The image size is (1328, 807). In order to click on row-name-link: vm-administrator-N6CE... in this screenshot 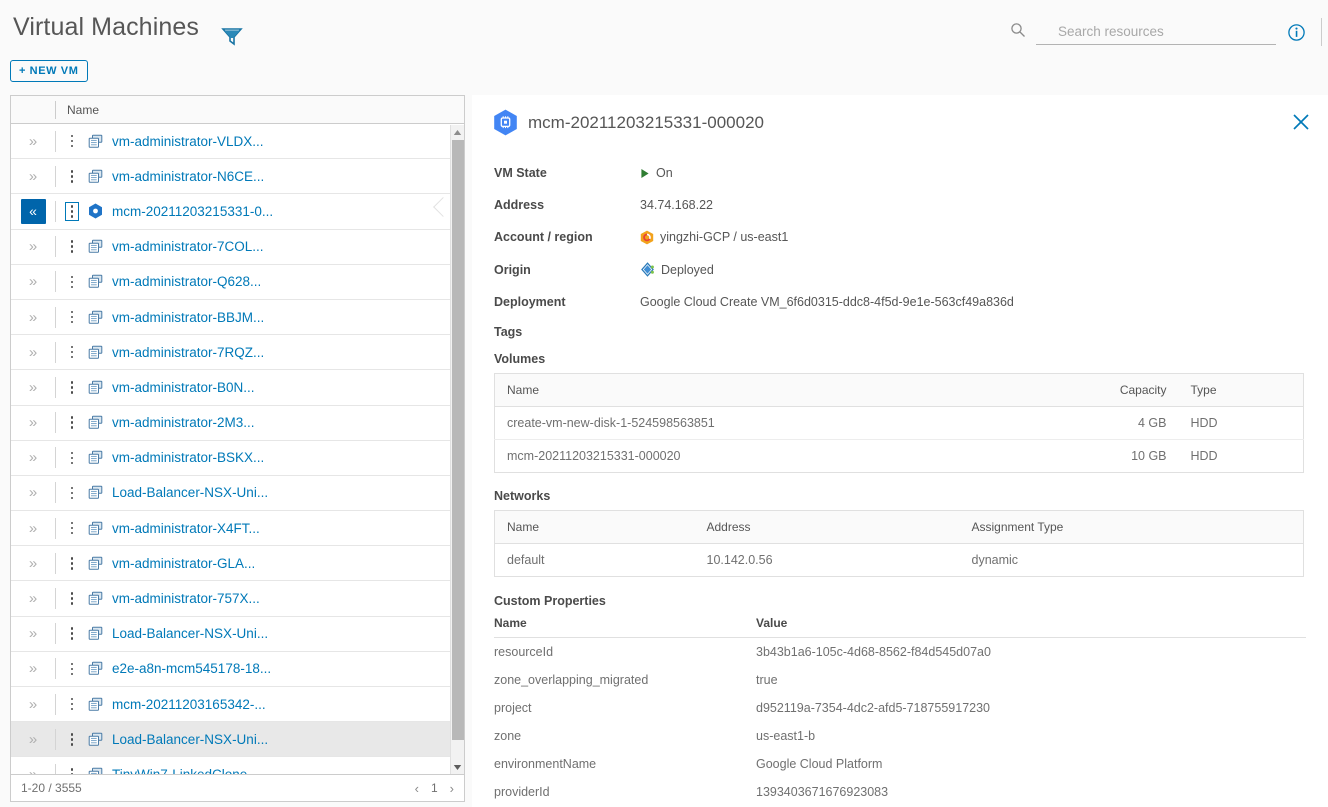, I will do `click(188, 176)`.